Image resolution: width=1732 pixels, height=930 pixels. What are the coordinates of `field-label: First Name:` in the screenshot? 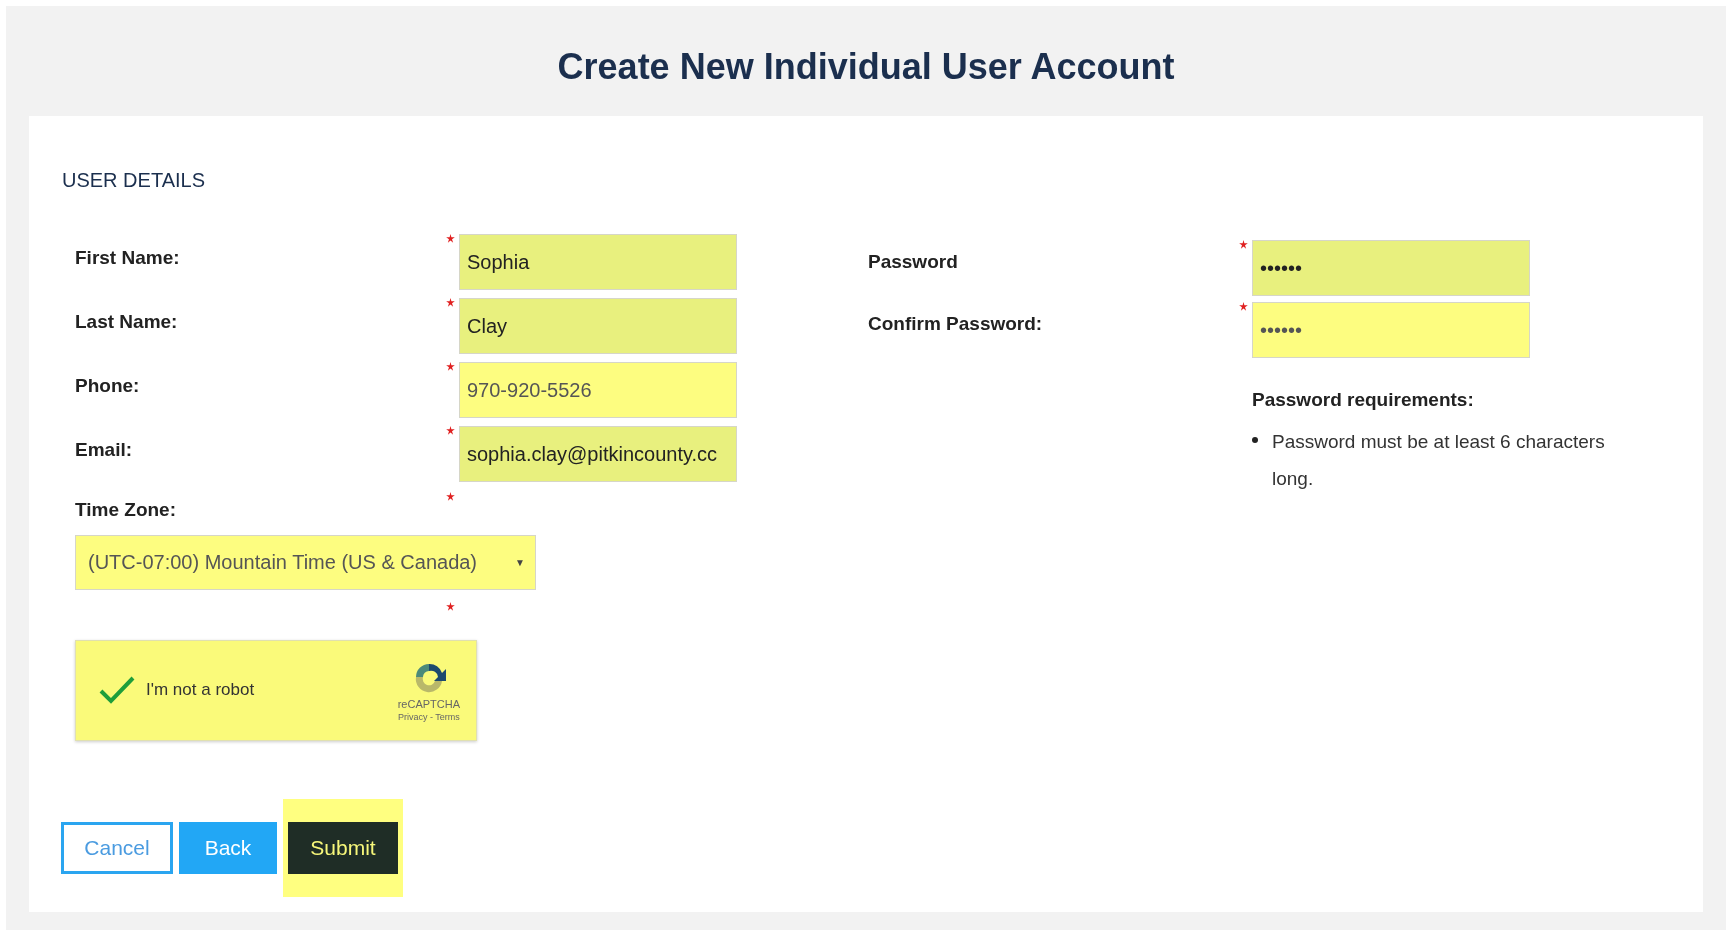 It's located at (127, 257).